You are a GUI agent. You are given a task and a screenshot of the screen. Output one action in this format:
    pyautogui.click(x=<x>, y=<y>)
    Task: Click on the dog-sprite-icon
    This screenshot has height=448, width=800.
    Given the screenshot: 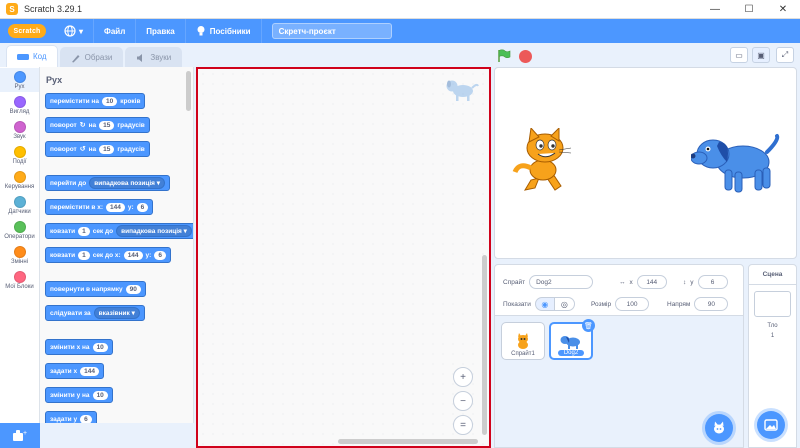 What is the action you would take?
    pyautogui.click(x=736, y=165)
    